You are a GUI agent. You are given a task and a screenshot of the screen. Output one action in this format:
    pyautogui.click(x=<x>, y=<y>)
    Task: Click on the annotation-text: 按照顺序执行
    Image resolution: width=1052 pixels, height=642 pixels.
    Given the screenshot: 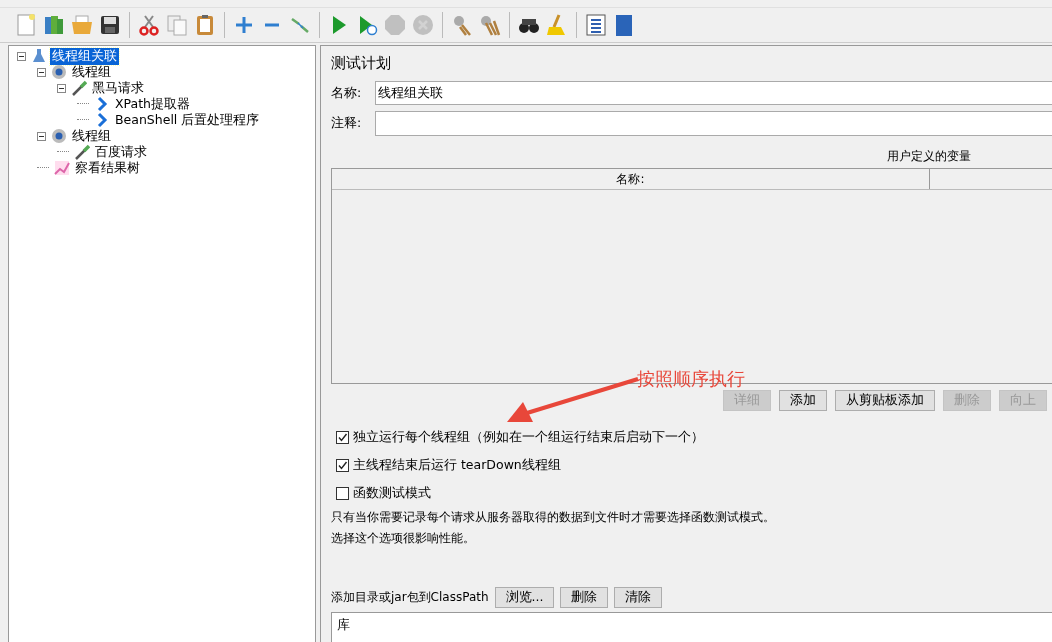 What is the action you would take?
    pyautogui.click(x=691, y=378)
    